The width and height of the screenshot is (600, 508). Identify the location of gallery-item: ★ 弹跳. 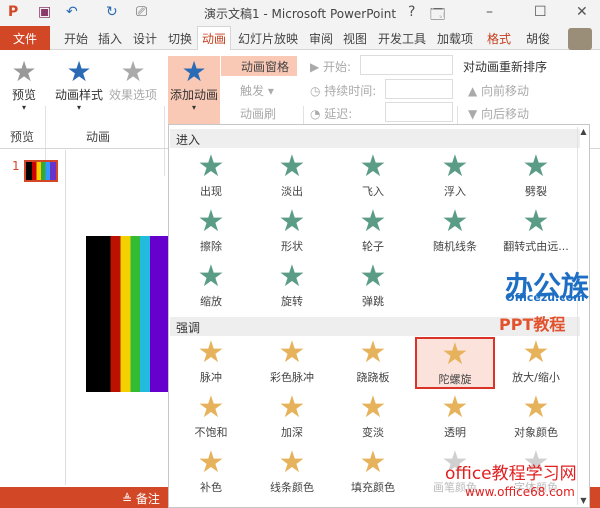
(373, 287).